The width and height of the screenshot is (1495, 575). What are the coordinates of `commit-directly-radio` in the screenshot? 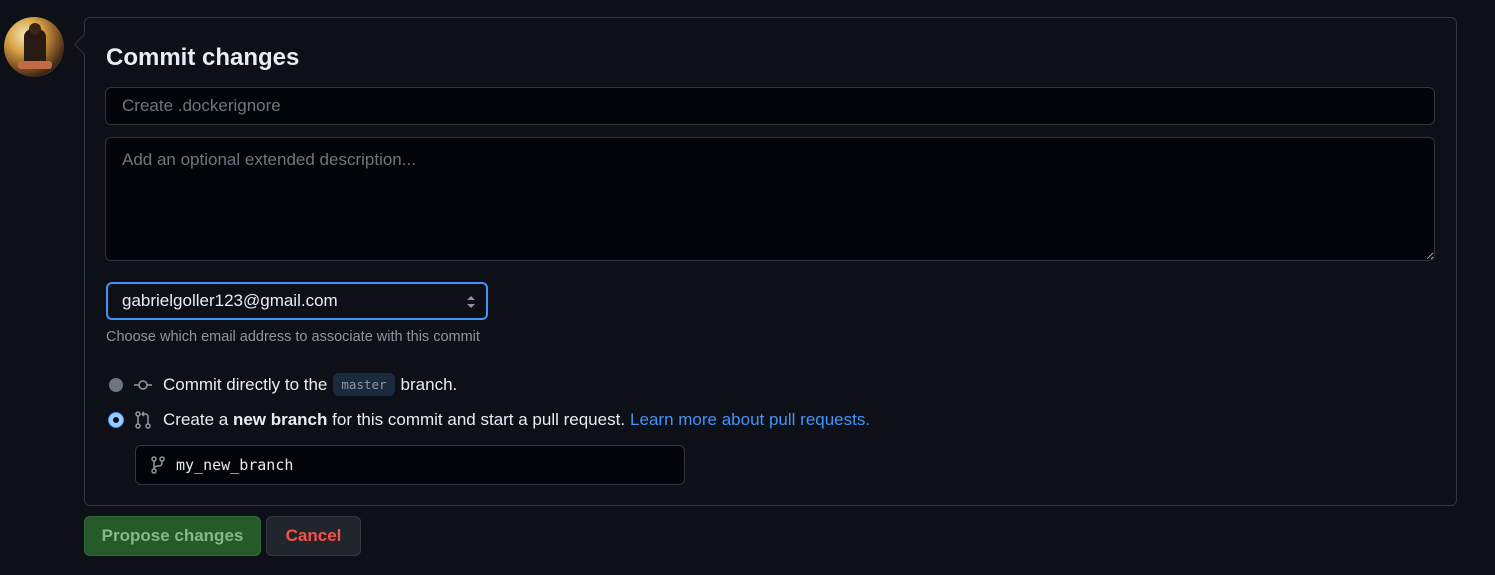 It's located at (116, 384).